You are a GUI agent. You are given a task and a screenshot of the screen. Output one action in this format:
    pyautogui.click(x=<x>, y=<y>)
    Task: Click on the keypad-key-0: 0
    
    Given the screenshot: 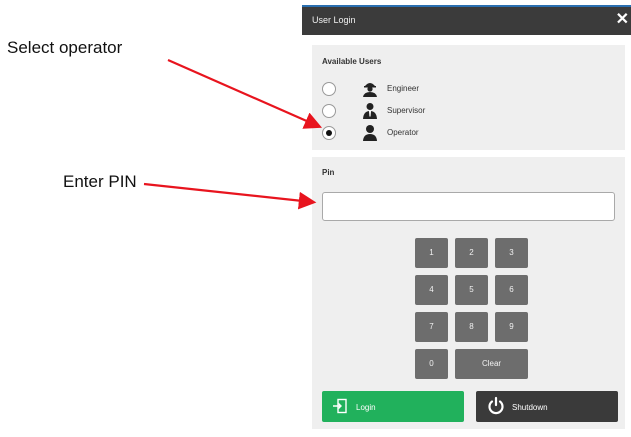 What is the action you would take?
    pyautogui.click(x=431, y=364)
    